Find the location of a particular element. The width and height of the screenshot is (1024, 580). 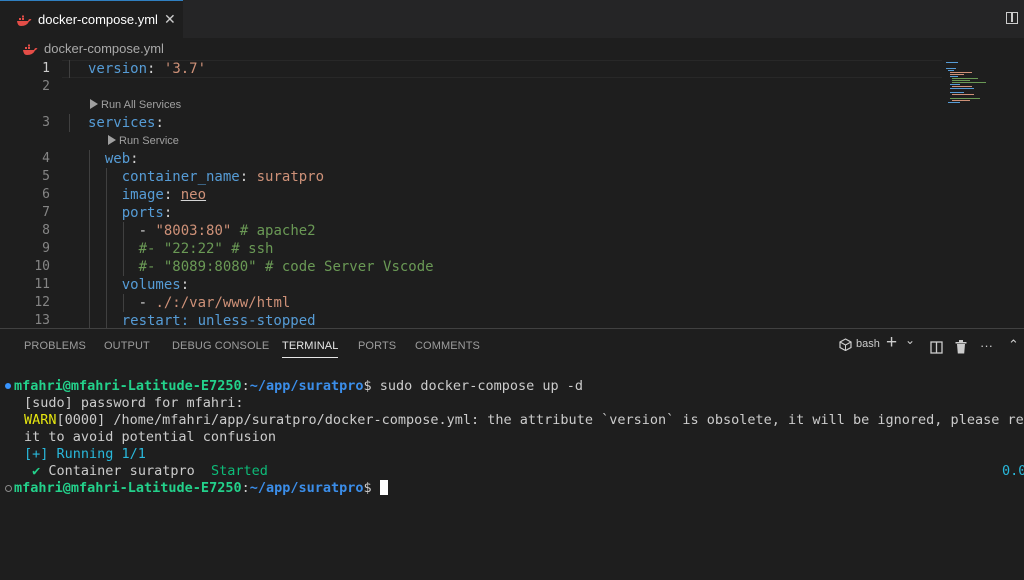

code-line-4: web: is located at coordinates (113, 159).